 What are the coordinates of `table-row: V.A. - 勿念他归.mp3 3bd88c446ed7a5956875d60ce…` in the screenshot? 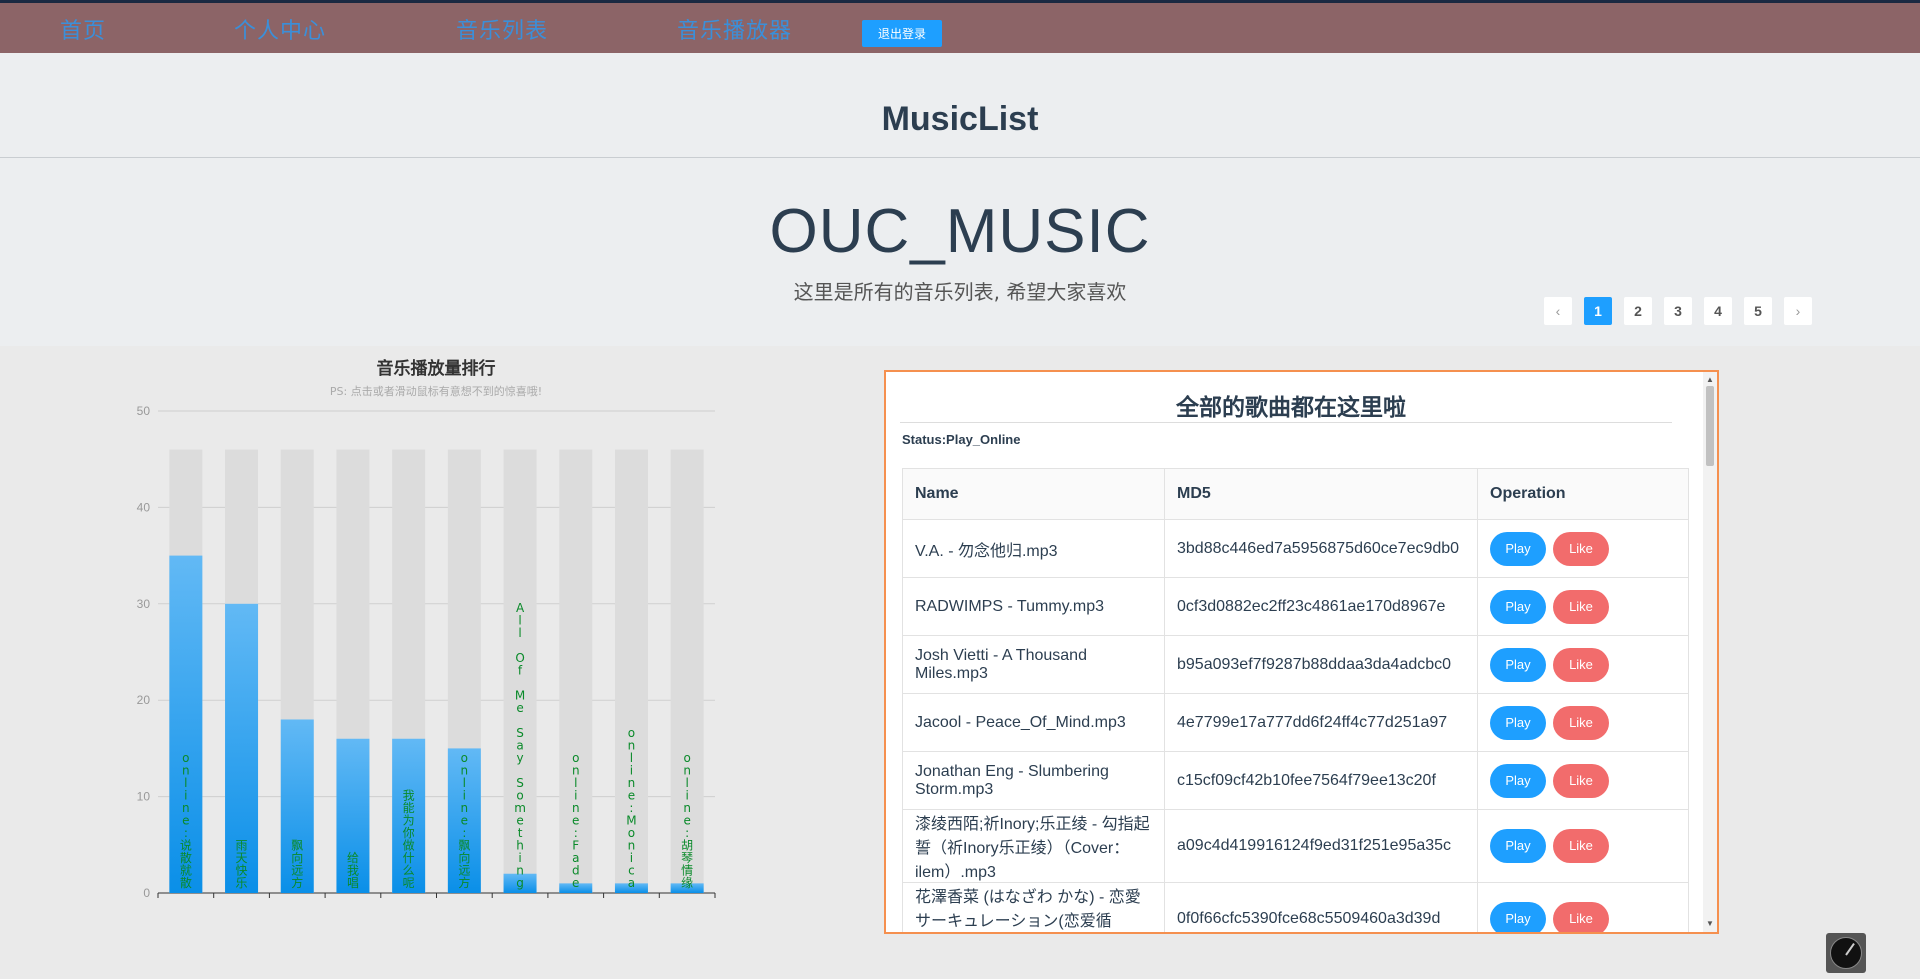 It's located at (1295, 548).